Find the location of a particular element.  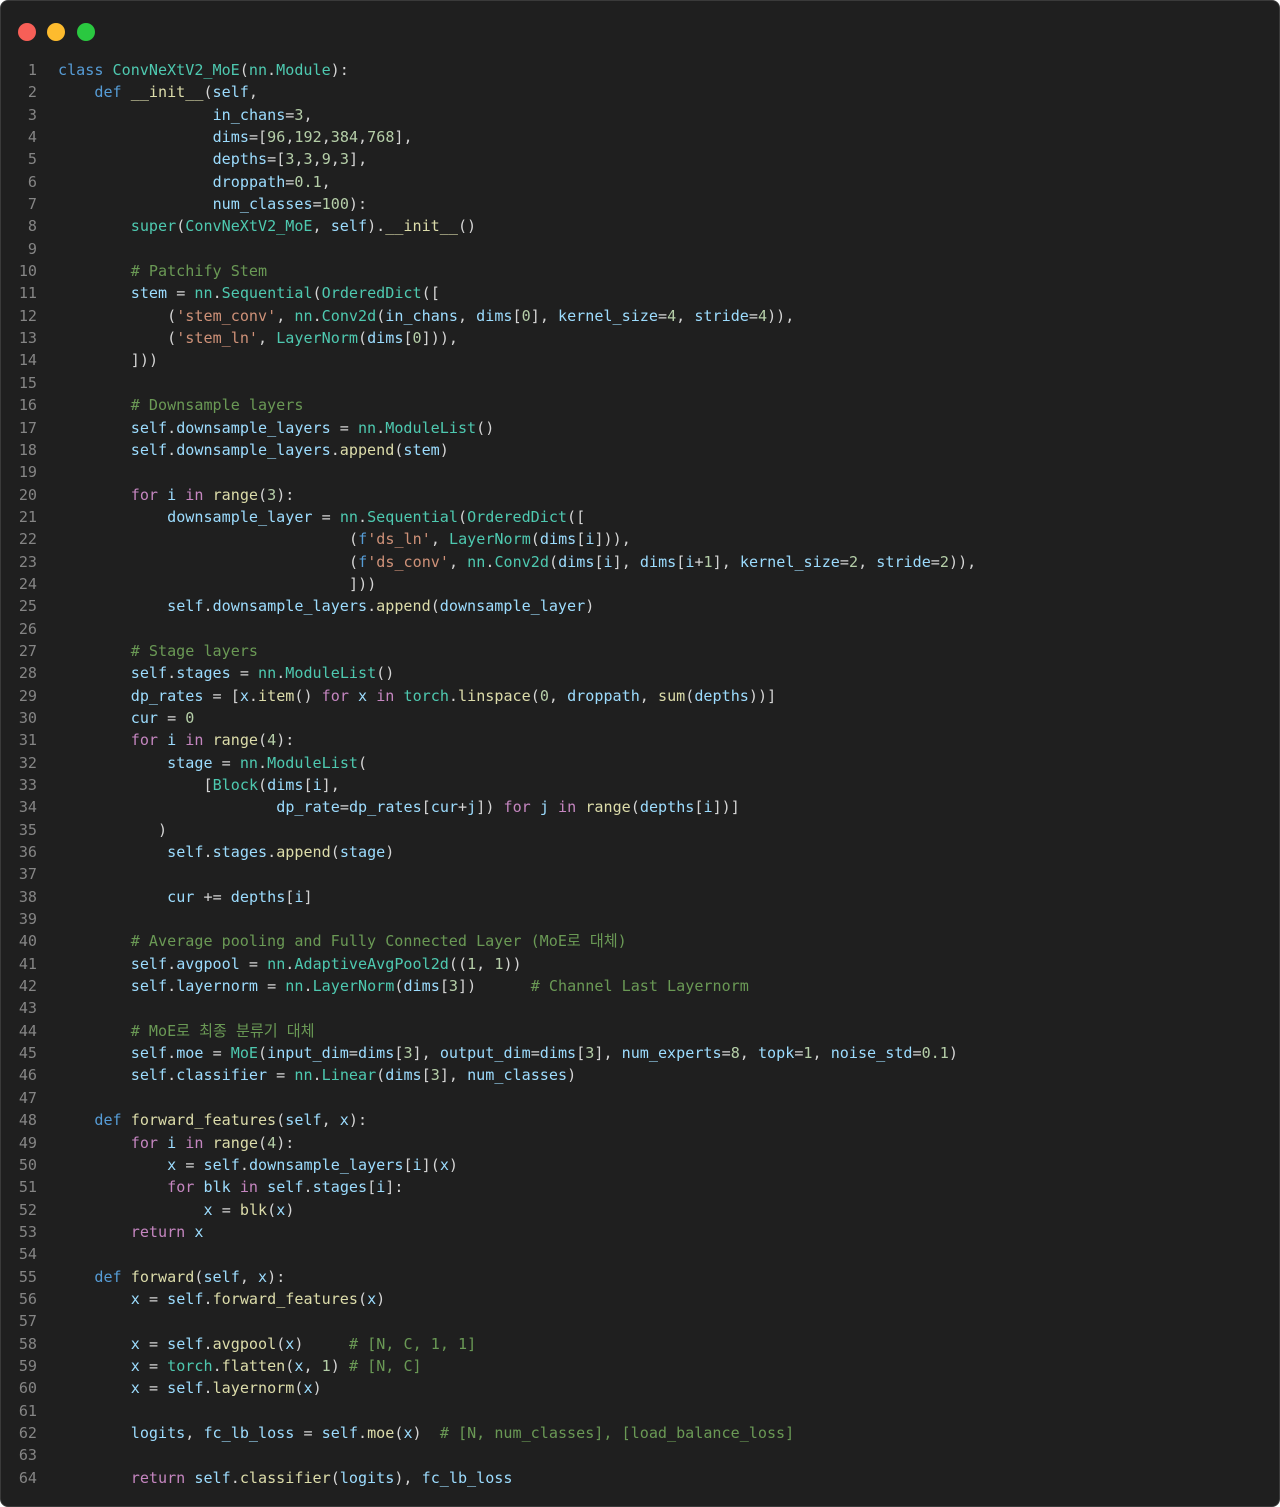

code-text: # MoE로 최종 분류기 대체 is located at coordinates (222, 1030).